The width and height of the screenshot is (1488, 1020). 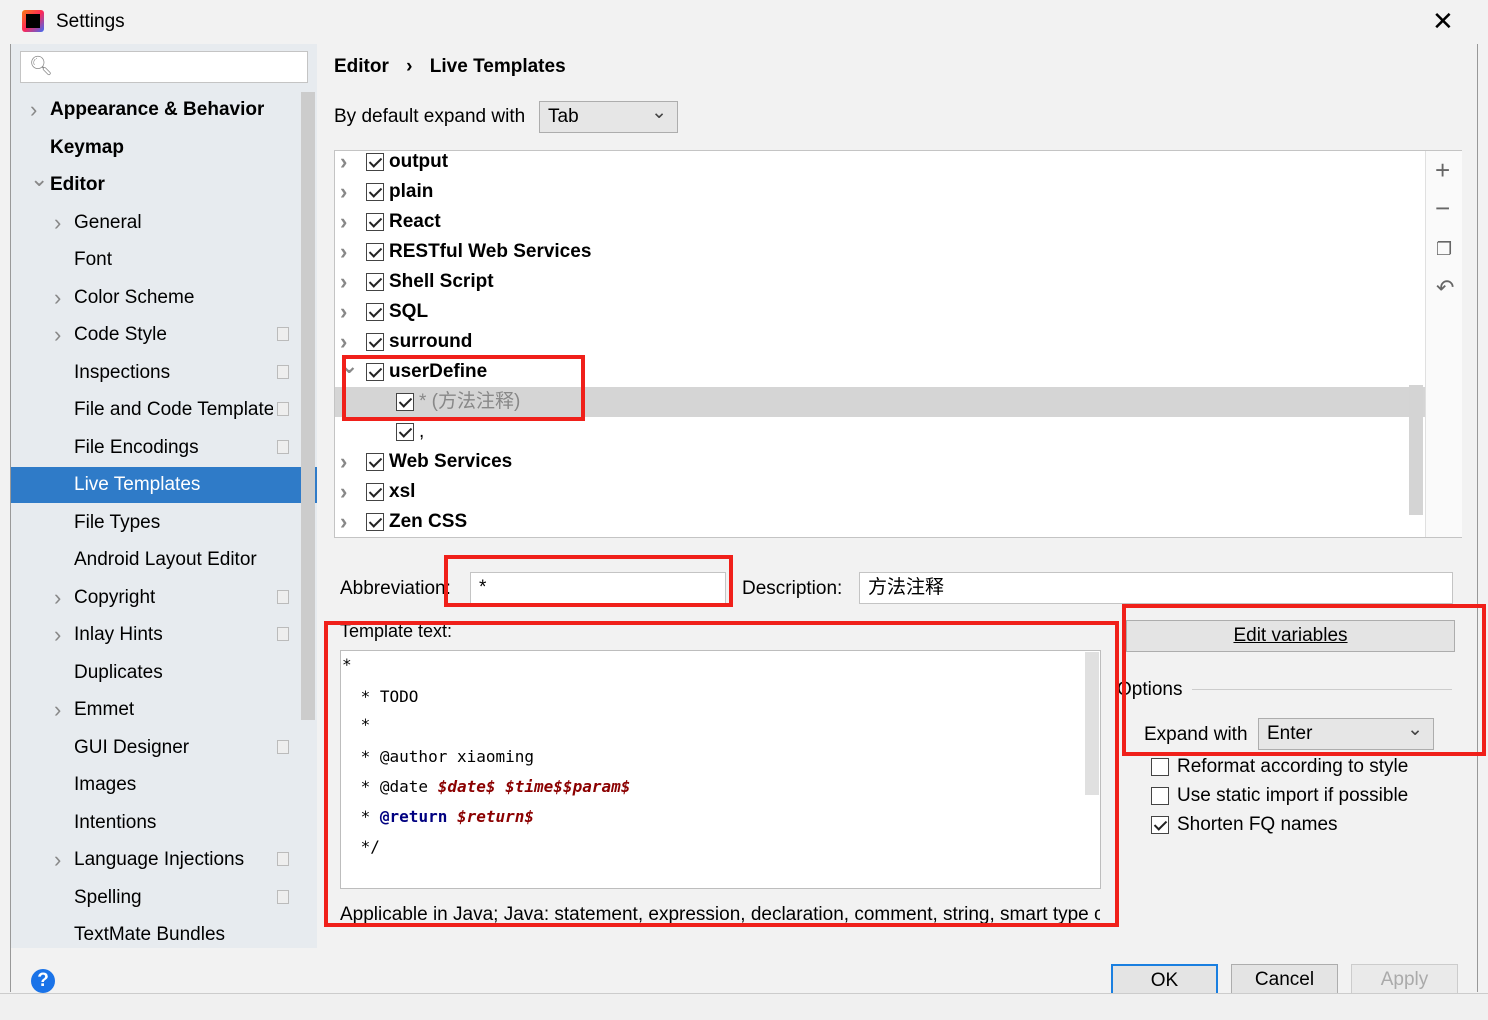 I want to click on option-checkbox: Reformat according to style, so click(x=1301, y=767).